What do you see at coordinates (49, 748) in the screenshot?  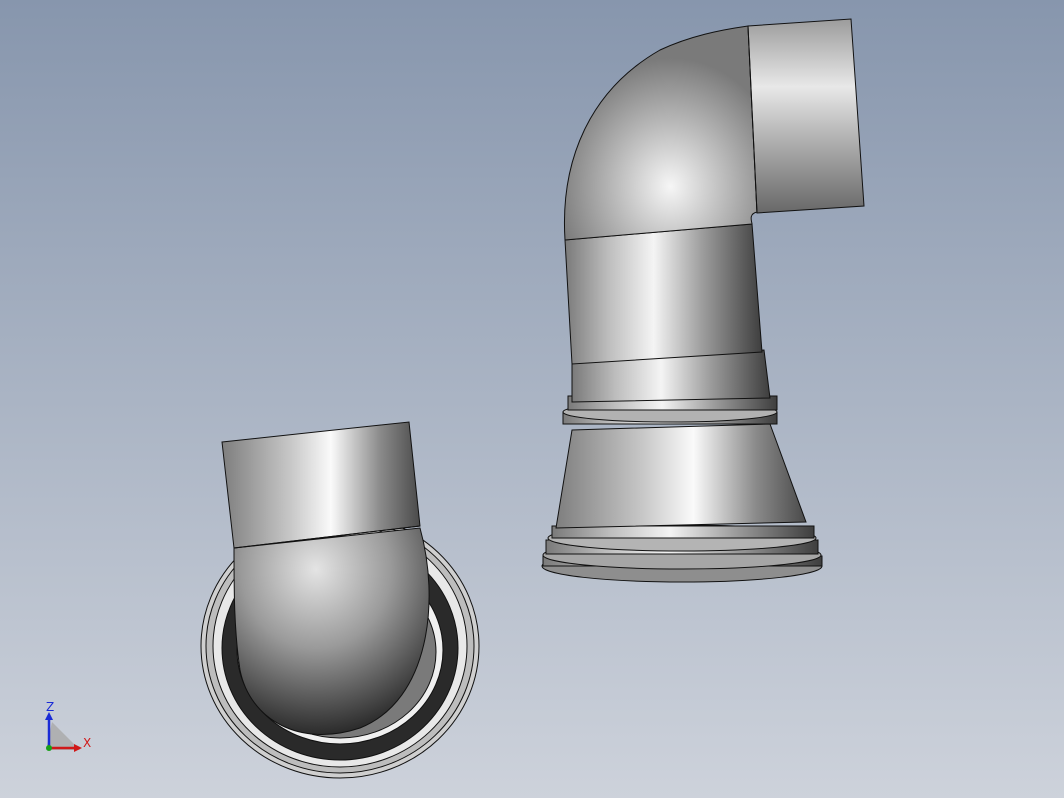 I see `y-axis-dot` at bounding box center [49, 748].